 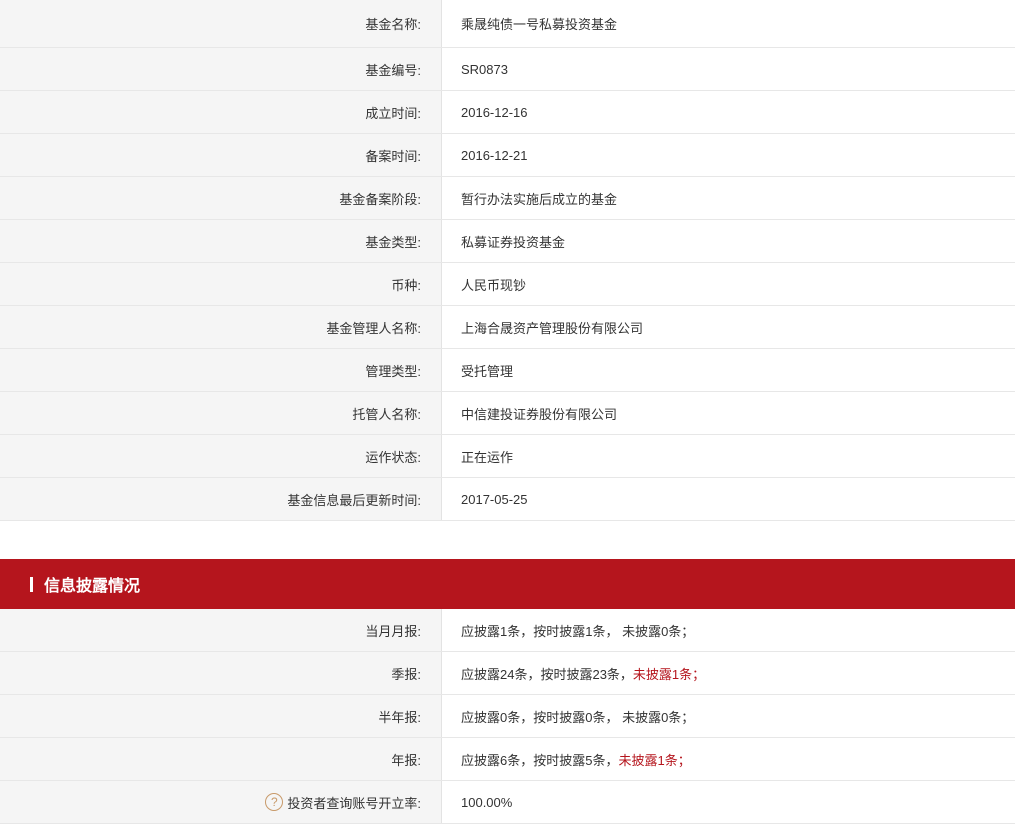 I want to click on row-status: 运作状态: 正在运作, so click(x=507, y=456).